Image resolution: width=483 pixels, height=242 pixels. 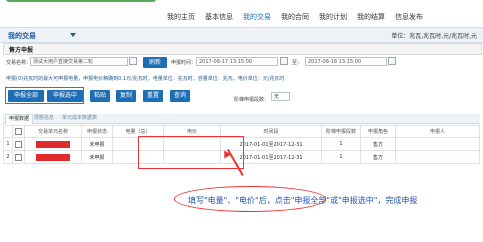 I want to click on copy-button: 复制, so click(x=126, y=96).